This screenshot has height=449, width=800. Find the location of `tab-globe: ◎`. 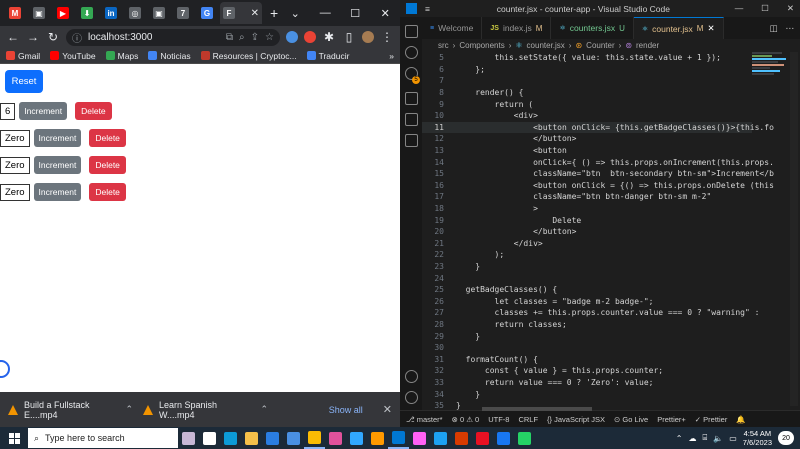

tab-globe: ◎ is located at coordinates (135, 13).